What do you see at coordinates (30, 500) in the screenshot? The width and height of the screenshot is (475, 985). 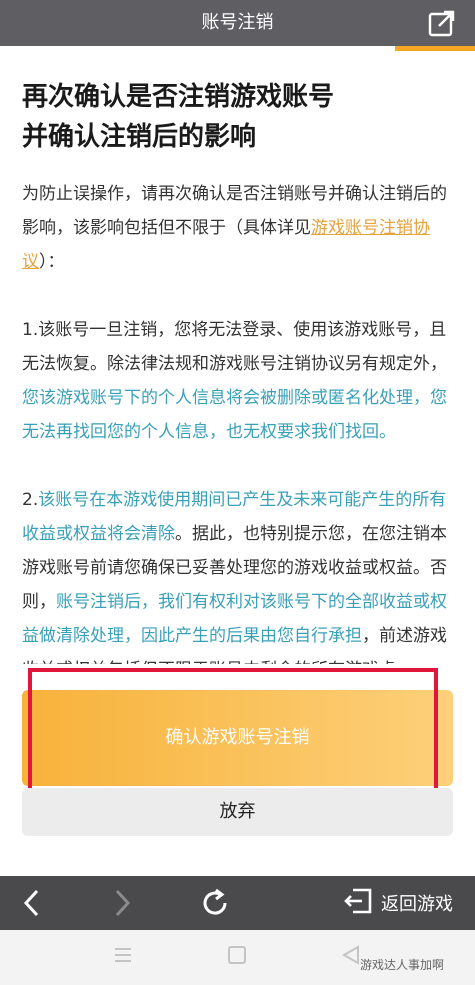 I see `item-2-number: 2.` at bounding box center [30, 500].